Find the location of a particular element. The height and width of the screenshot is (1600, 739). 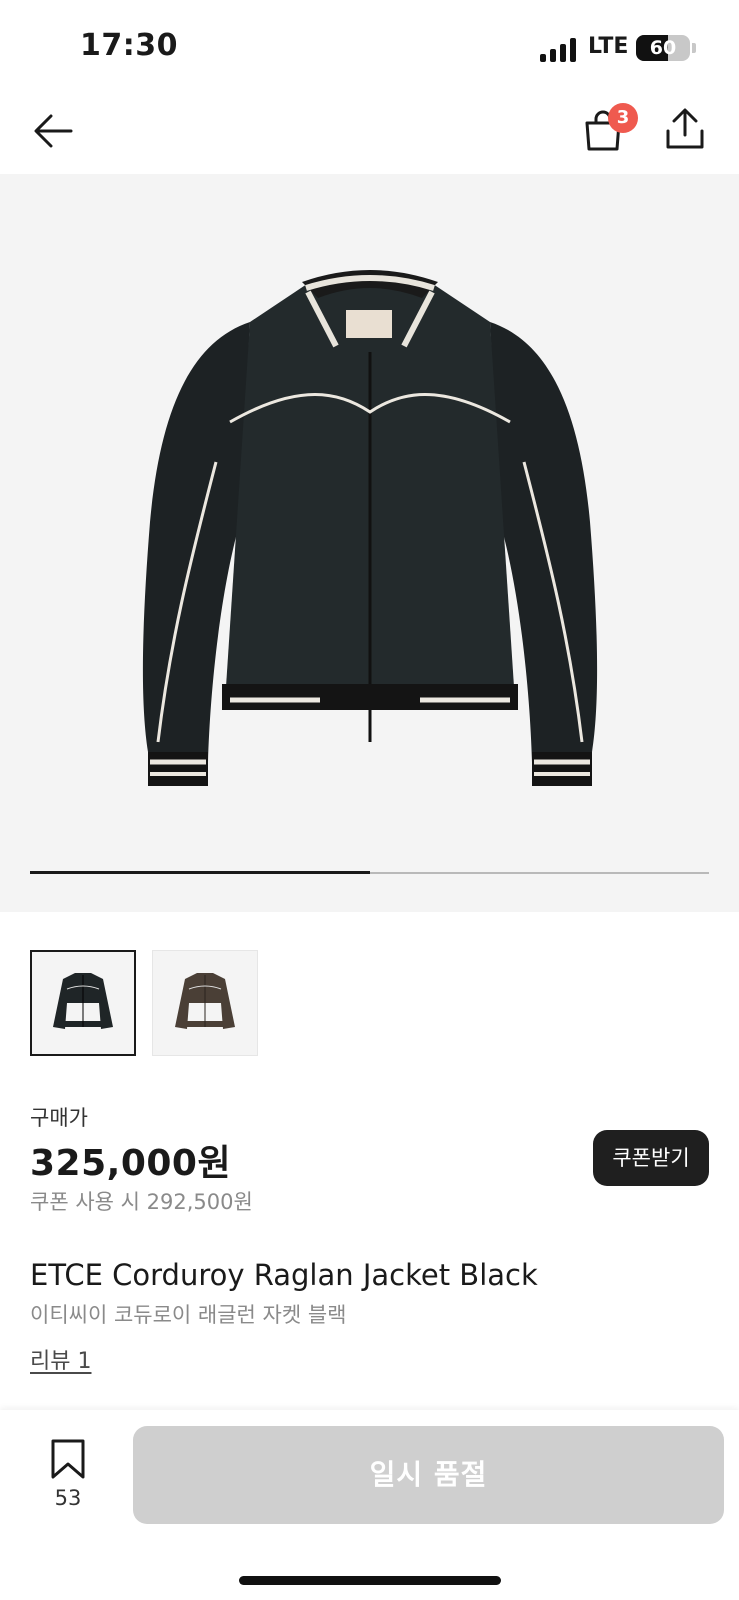

black-jacket-thumbnail-icon is located at coordinates (83, 1001).